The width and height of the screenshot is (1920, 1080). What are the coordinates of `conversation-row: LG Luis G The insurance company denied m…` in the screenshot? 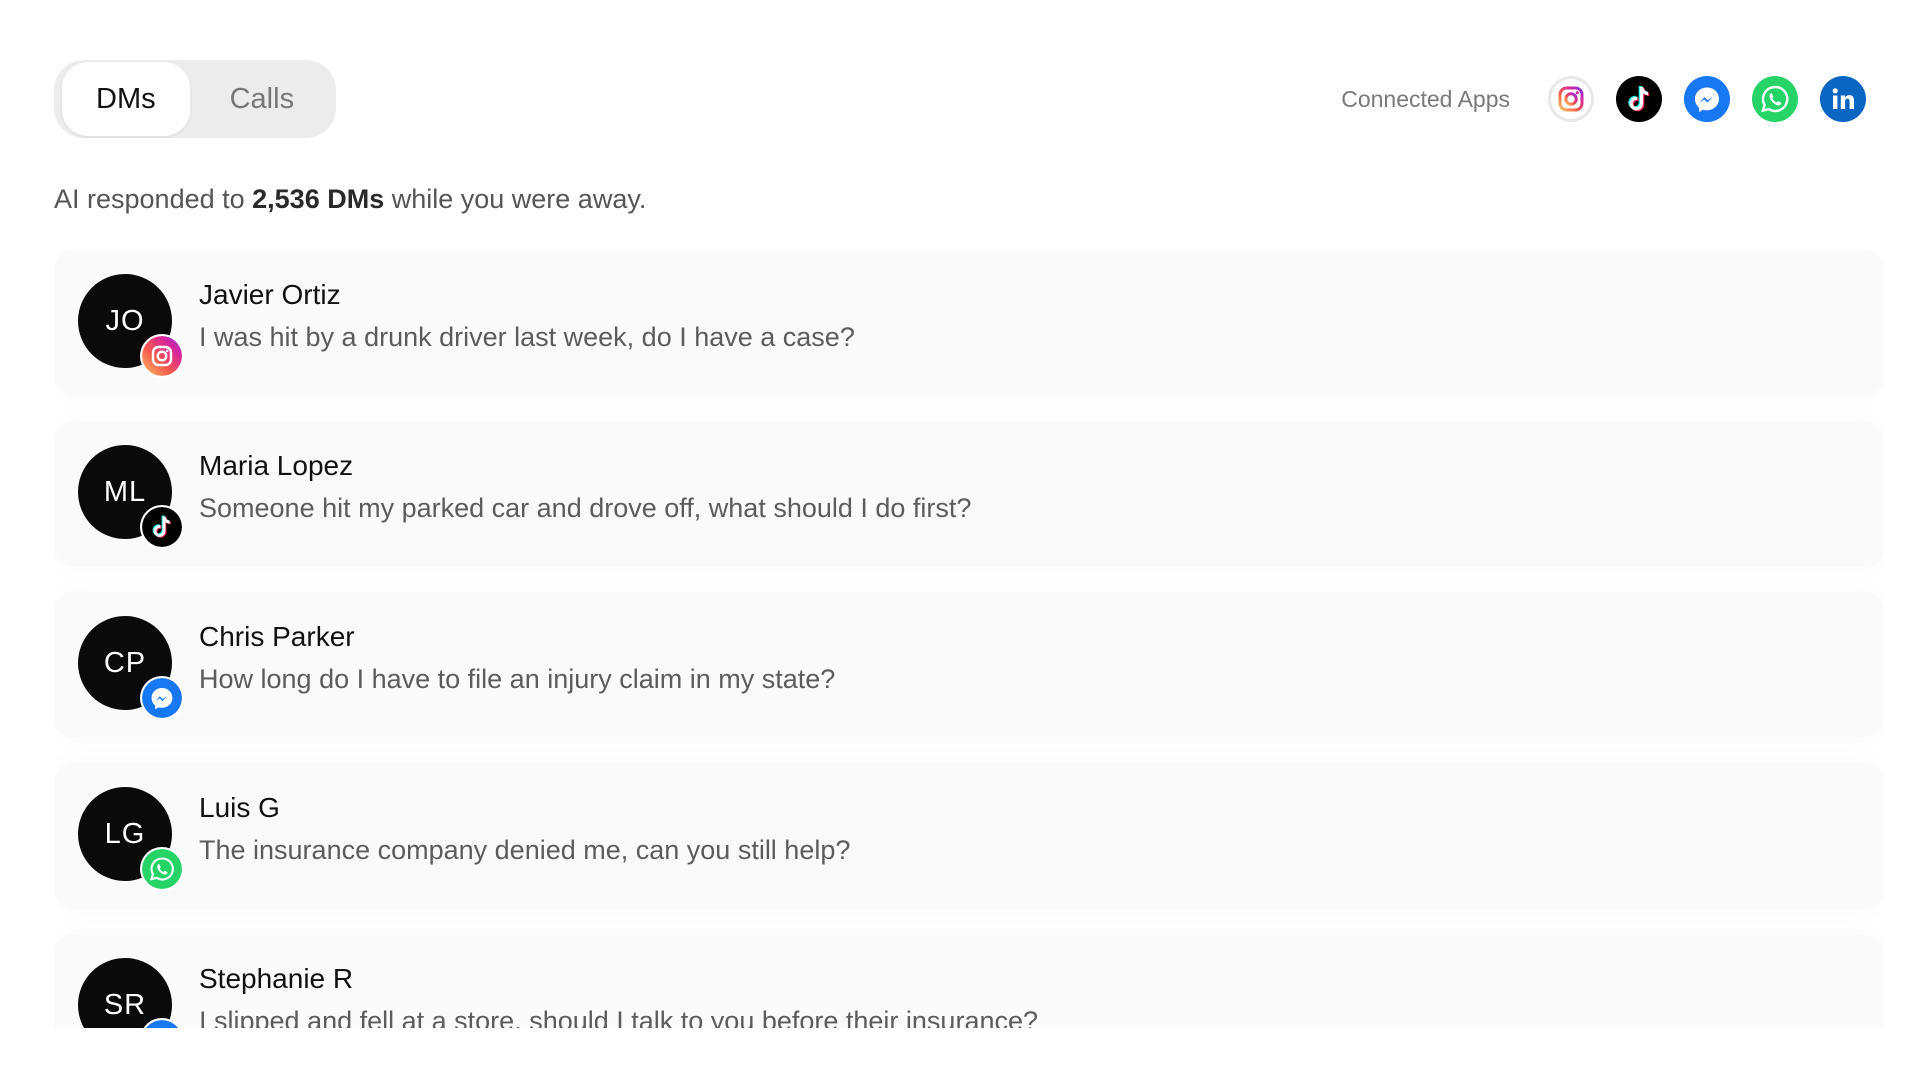 It's located at (969, 836).